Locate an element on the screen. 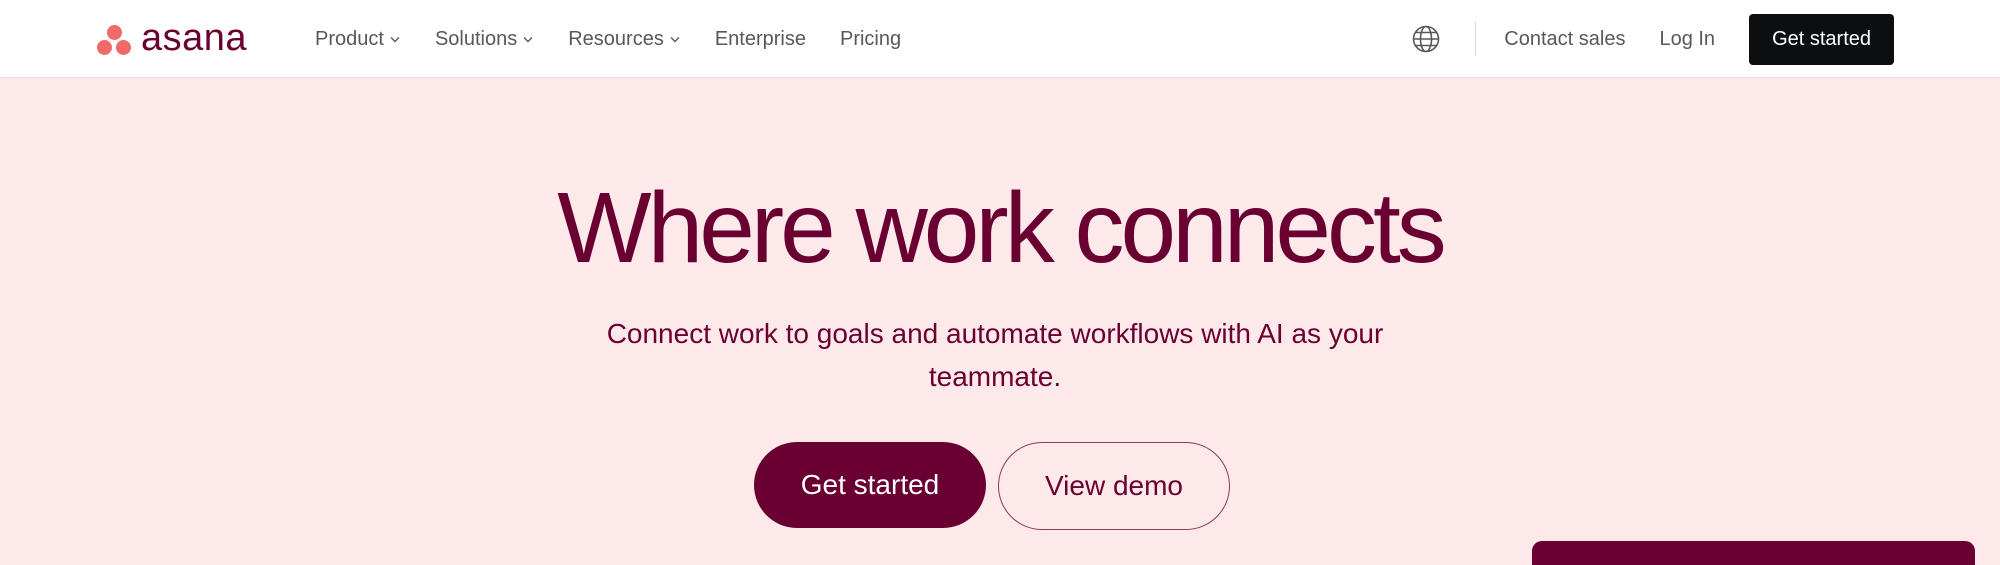  nav-item-label: Pricing is located at coordinates (870, 38).